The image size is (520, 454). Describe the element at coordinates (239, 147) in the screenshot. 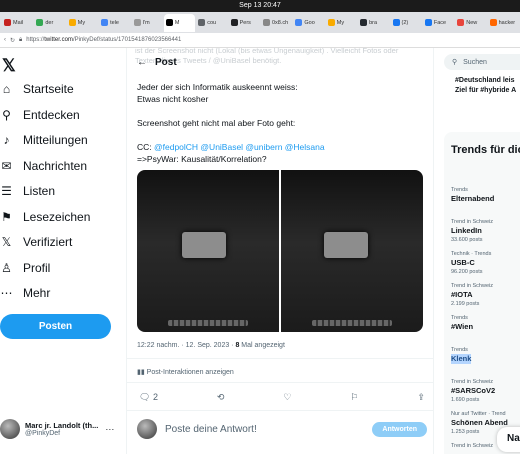

I see `mention-links: @fedpolCH @UniBasel @unibern @Helsana` at that location.